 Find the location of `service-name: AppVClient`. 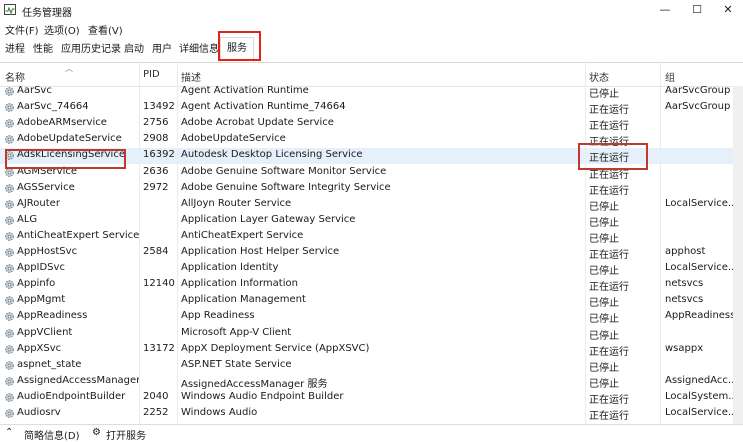

service-name: AppVClient is located at coordinates (45, 332).